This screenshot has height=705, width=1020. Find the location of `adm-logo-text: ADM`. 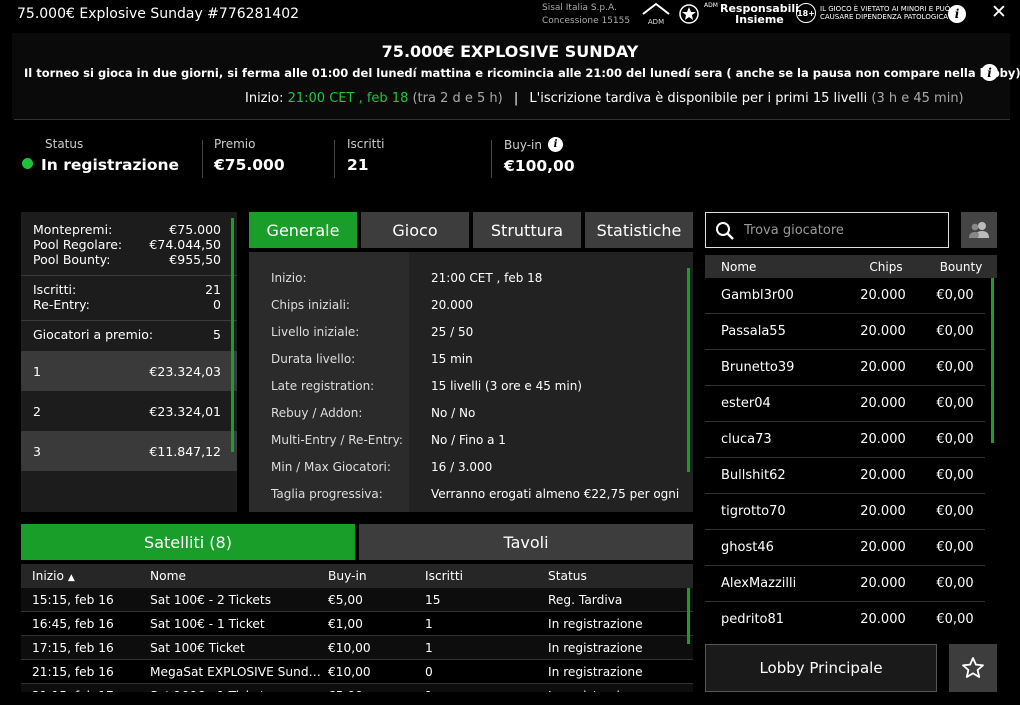

adm-logo-text: ADM is located at coordinates (656, 22).